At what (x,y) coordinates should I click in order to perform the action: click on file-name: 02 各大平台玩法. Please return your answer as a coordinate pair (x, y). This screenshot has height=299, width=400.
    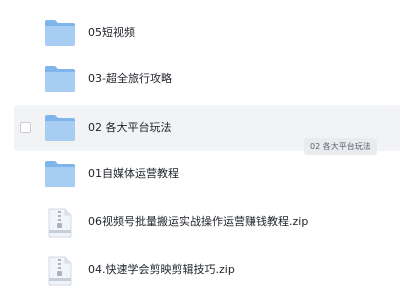
    Looking at the image, I should click on (130, 128).